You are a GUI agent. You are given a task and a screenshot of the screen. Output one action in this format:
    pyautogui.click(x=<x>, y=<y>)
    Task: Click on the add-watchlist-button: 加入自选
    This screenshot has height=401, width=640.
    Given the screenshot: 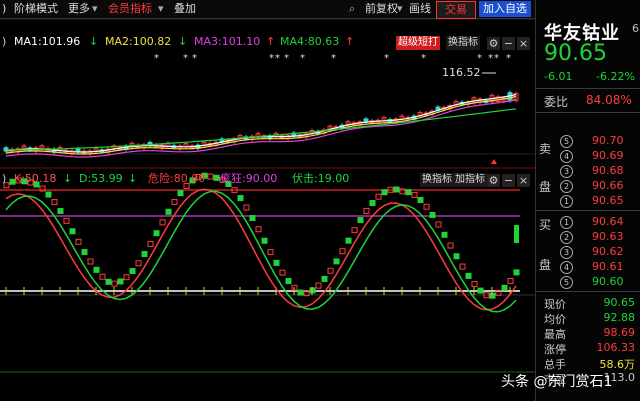 What is the action you would take?
    pyautogui.click(x=505, y=9)
    